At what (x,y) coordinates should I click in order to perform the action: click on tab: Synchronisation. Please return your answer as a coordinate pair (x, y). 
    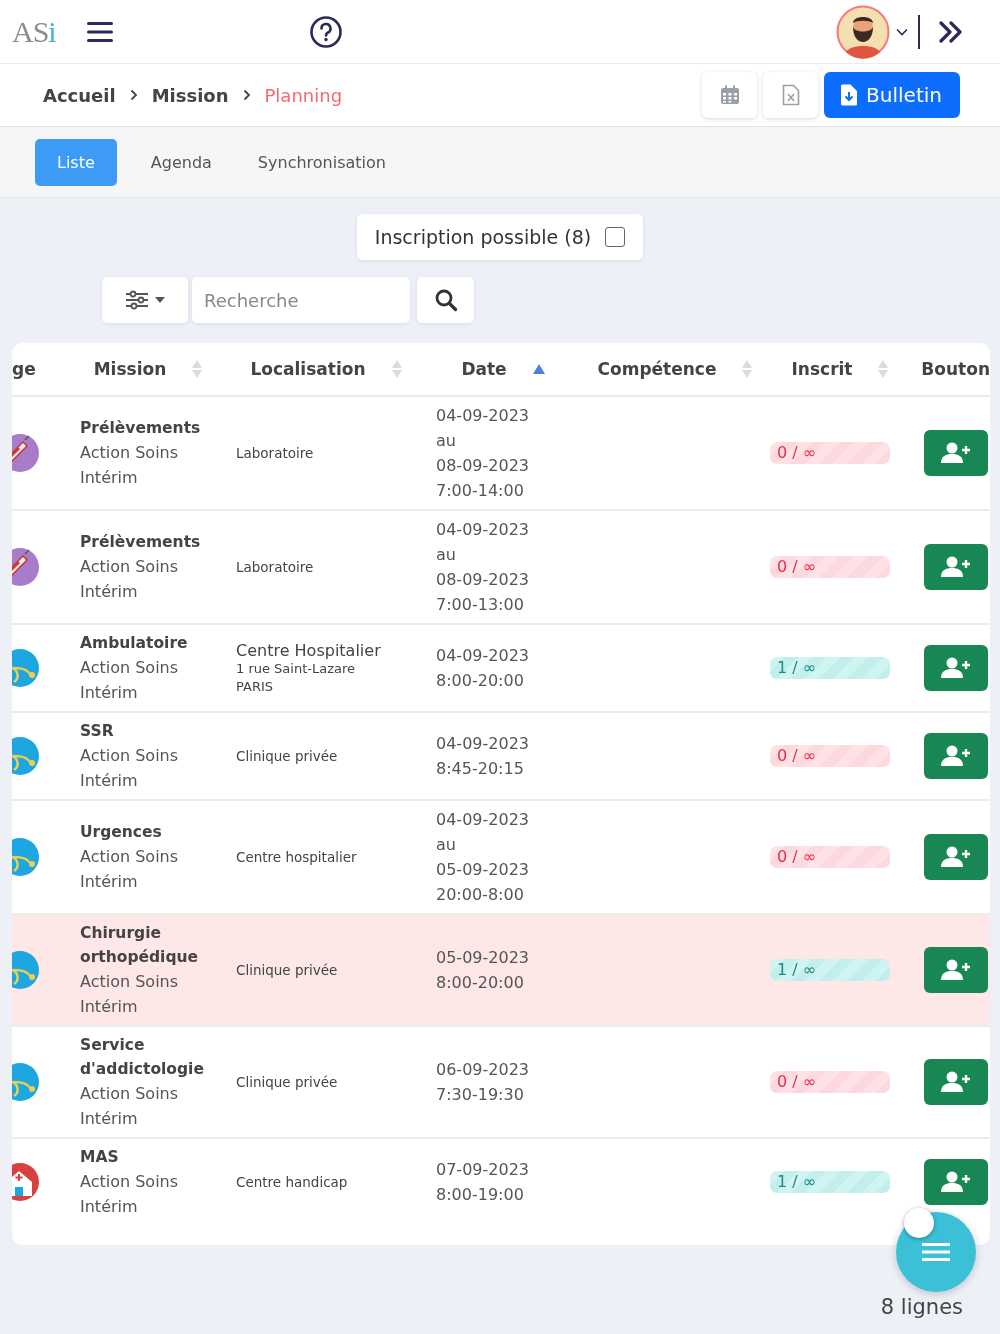
    Looking at the image, I should click on (321, 162).